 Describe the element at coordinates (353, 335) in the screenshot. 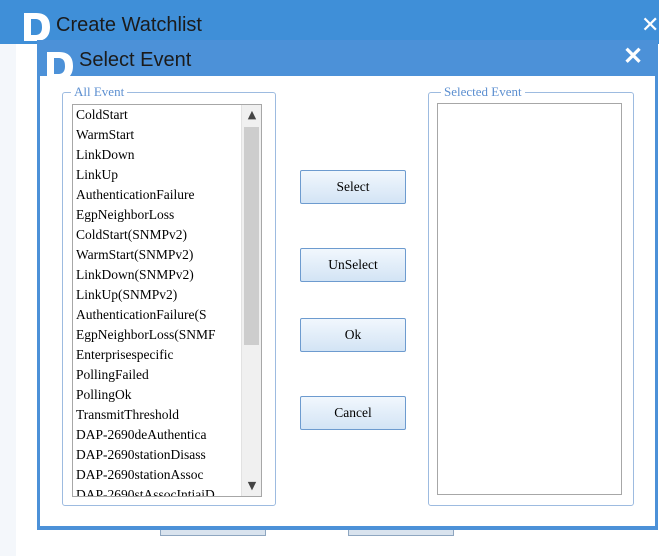

I see `ok-button: Ok` at that location.